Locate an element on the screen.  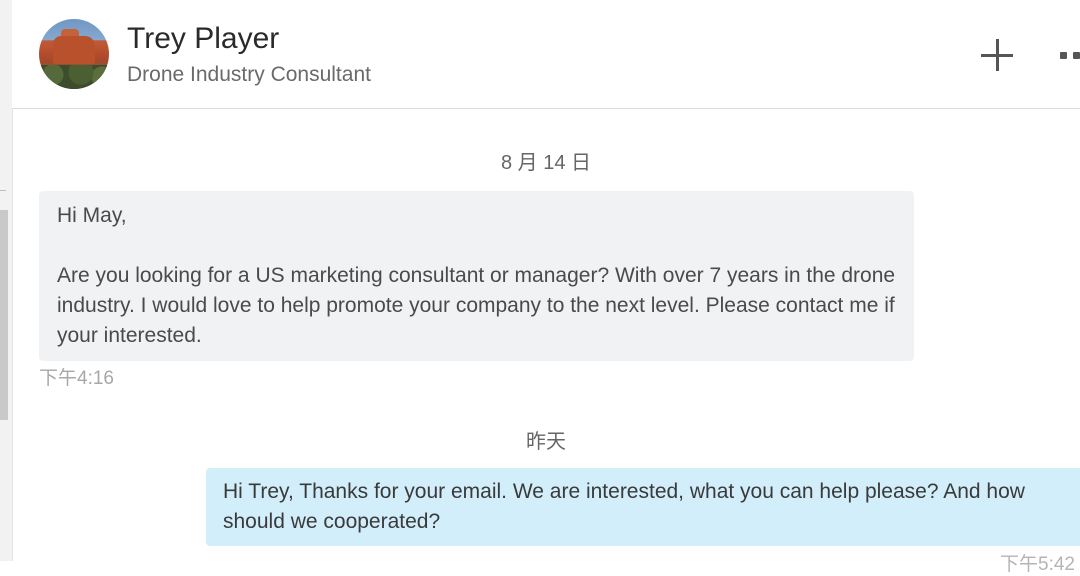
contact-title: Drone Industry Consultant is located at coordinates (249, 74).